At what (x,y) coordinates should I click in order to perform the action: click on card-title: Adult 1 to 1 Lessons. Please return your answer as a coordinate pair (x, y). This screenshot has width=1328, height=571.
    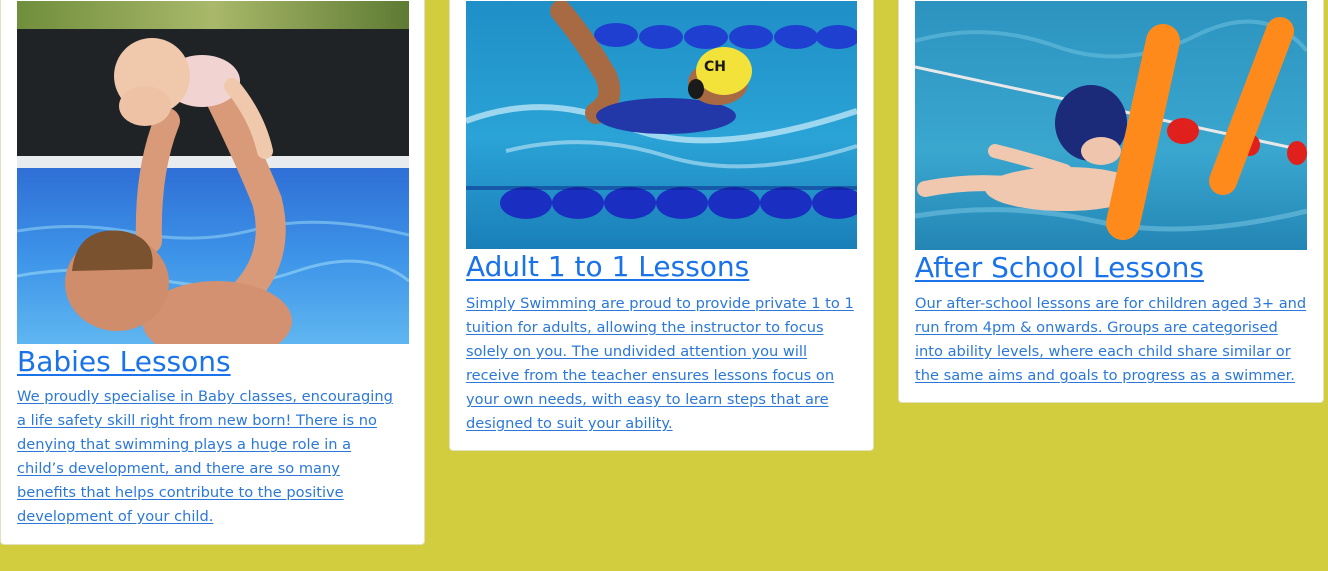
    Looking at the image, I should click on (607, 267).